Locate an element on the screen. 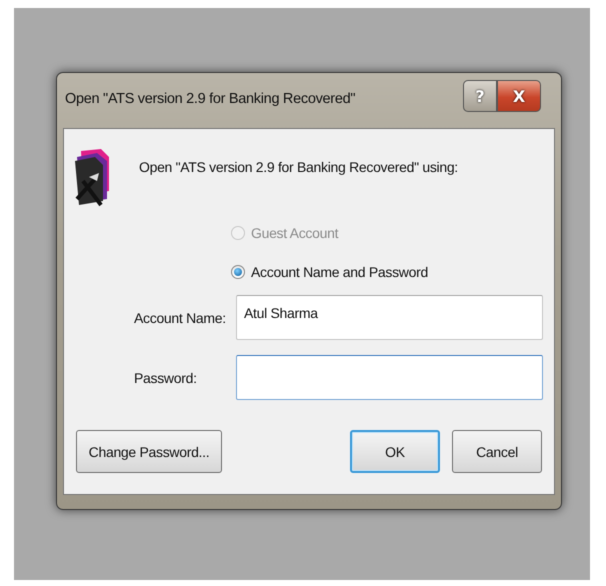 The width and height of the screenshot is (606, 586). input-field: Atul Sharma is located at coordinates (389, 317).